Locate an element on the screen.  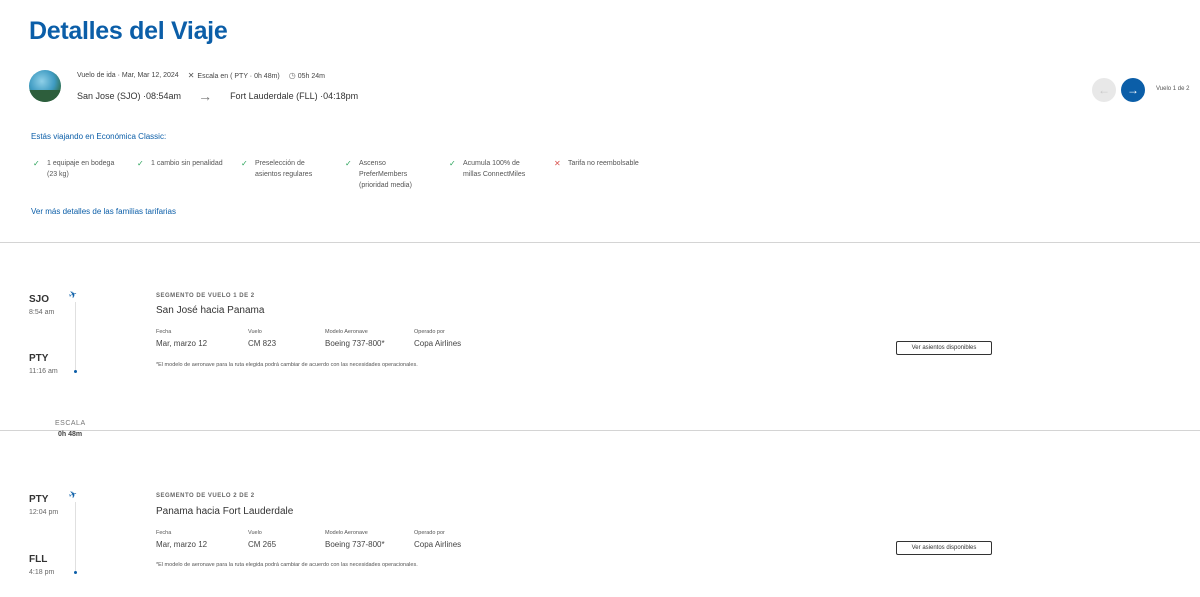
segment-title: San José hacia Panama is located at coordinates (210, 310).